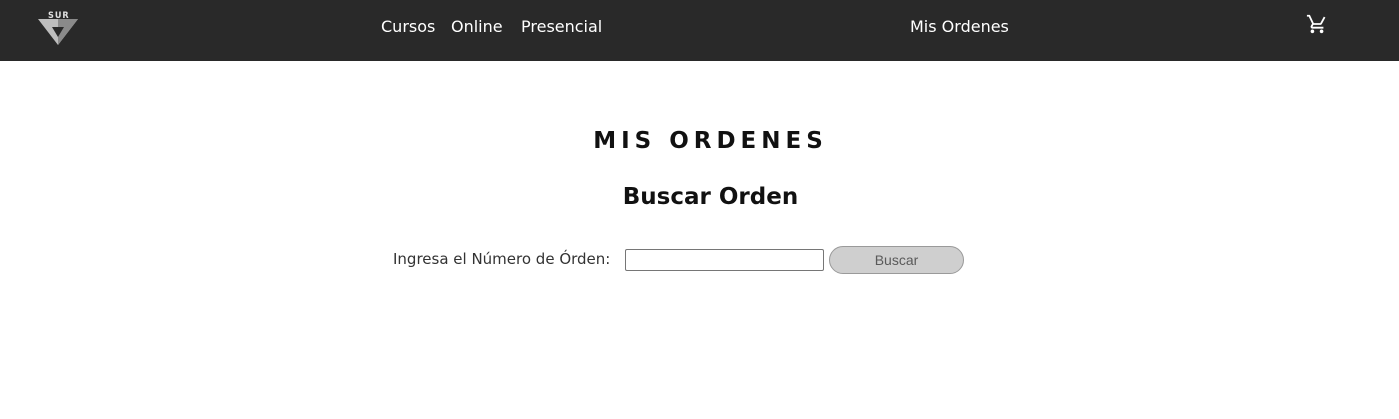  What do you see at coordinates (477, 27) in the screenshot?
I see `nav-link-online: Online` at bounding box center [477, 27].